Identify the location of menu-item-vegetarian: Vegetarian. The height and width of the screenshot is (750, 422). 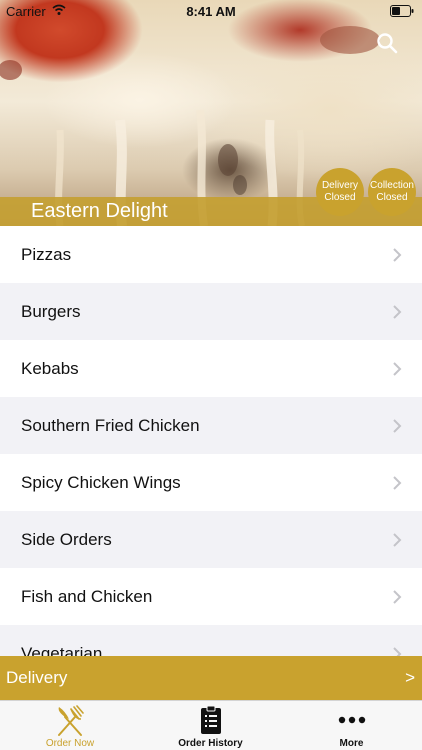
(211, 640).